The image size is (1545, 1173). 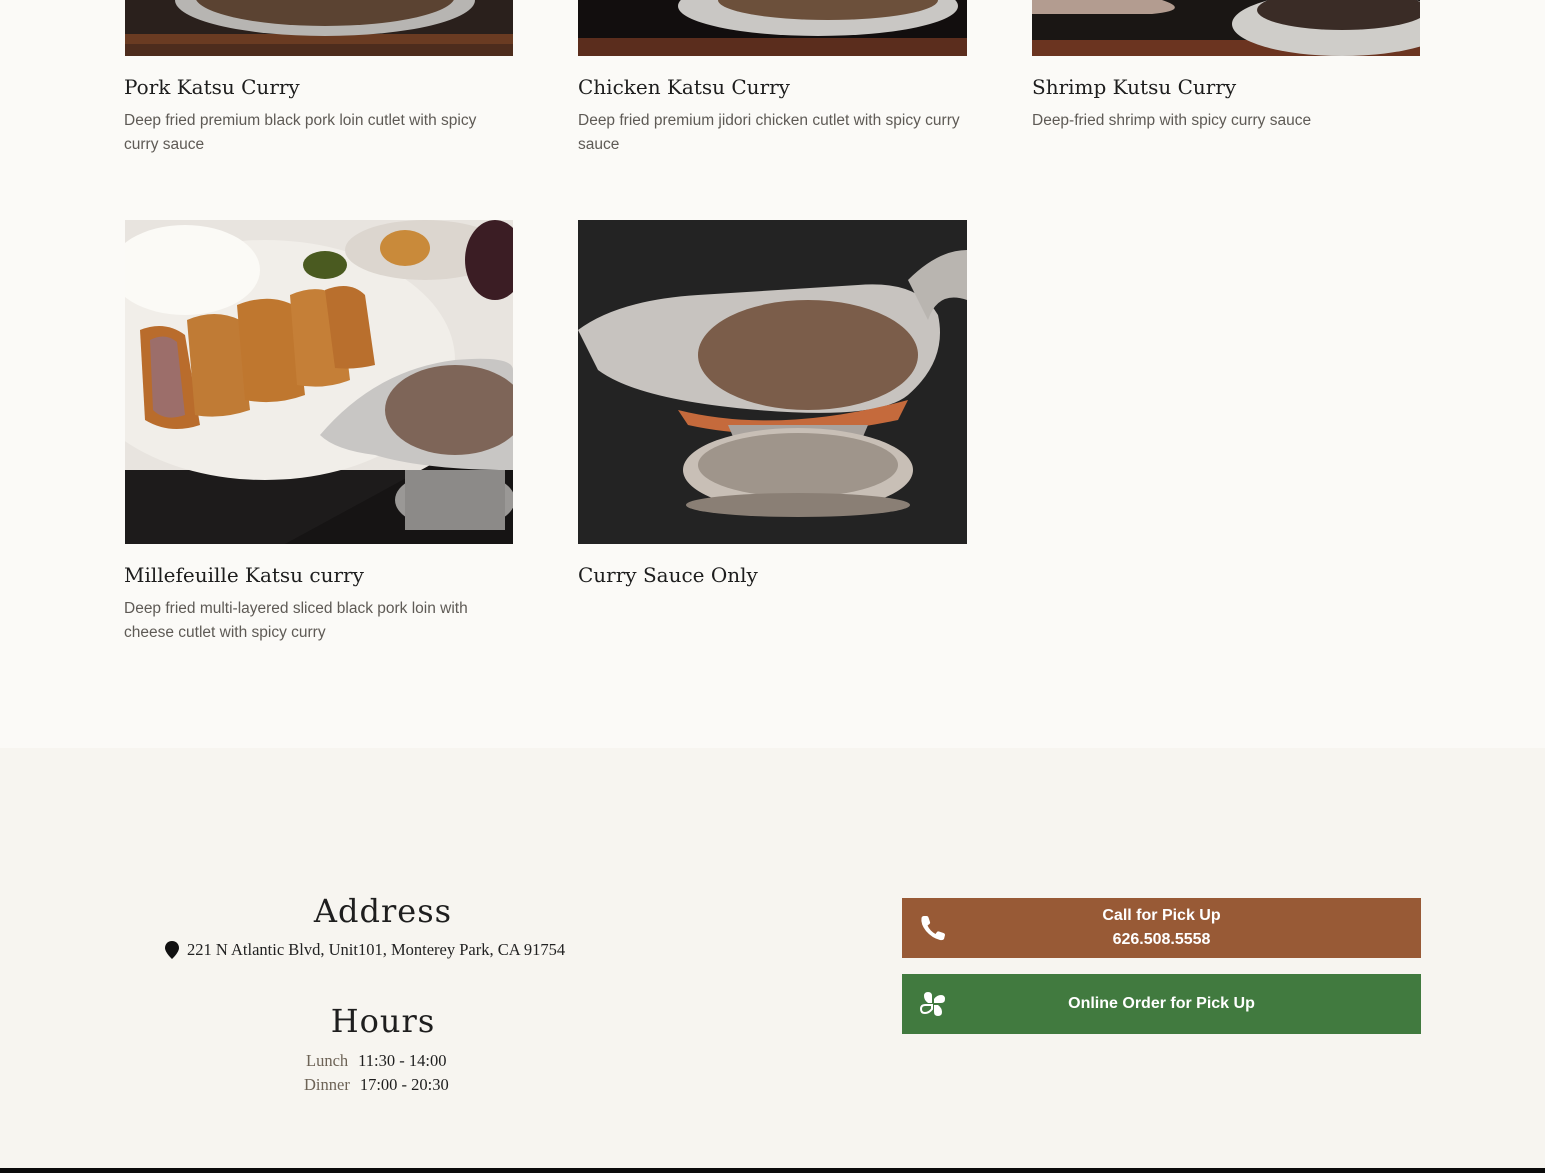 I want to click on address-heading: Address, so click(x=383, y=911).